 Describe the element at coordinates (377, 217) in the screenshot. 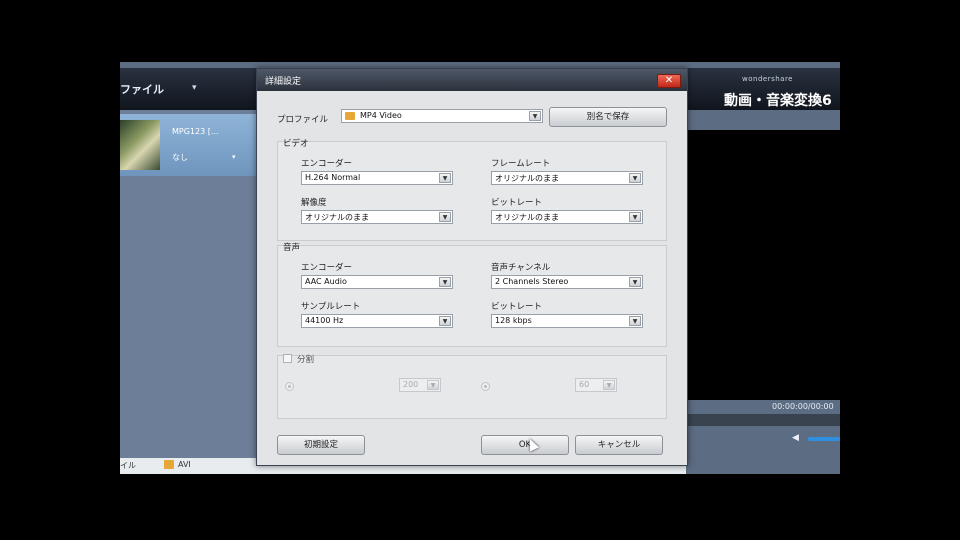

I see `resolution-select: オリジナルのまま ▼` at that location.